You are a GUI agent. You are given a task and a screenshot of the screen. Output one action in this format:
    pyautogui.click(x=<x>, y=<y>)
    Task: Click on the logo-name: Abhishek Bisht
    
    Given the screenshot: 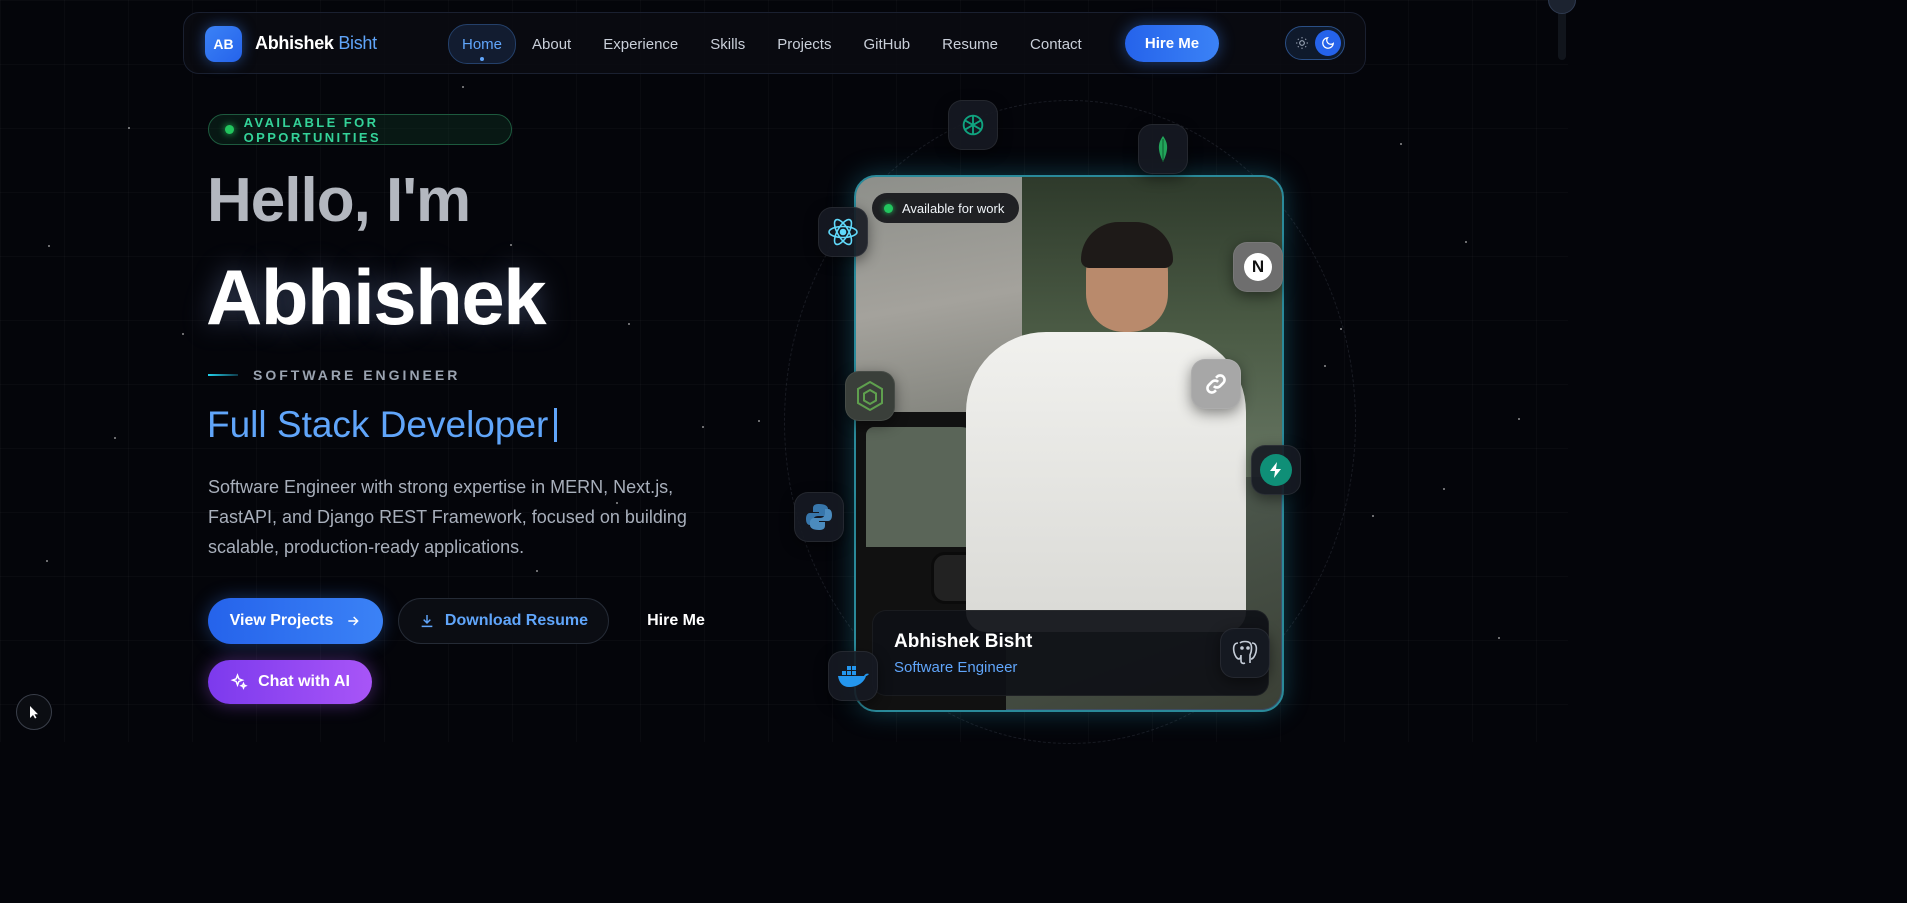 What is the action you would take?
    pyautogui.click(x=316, y=43)
    